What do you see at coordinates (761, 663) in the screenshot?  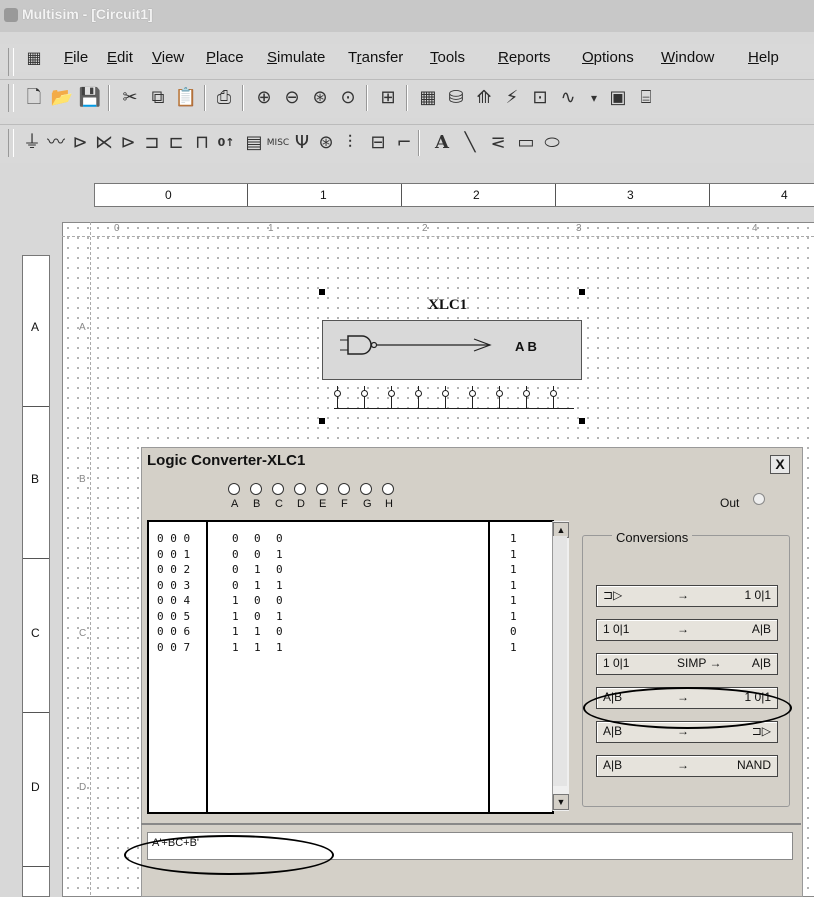 I see `conversion-right-label: A|B` at bounding box center [761, 663].